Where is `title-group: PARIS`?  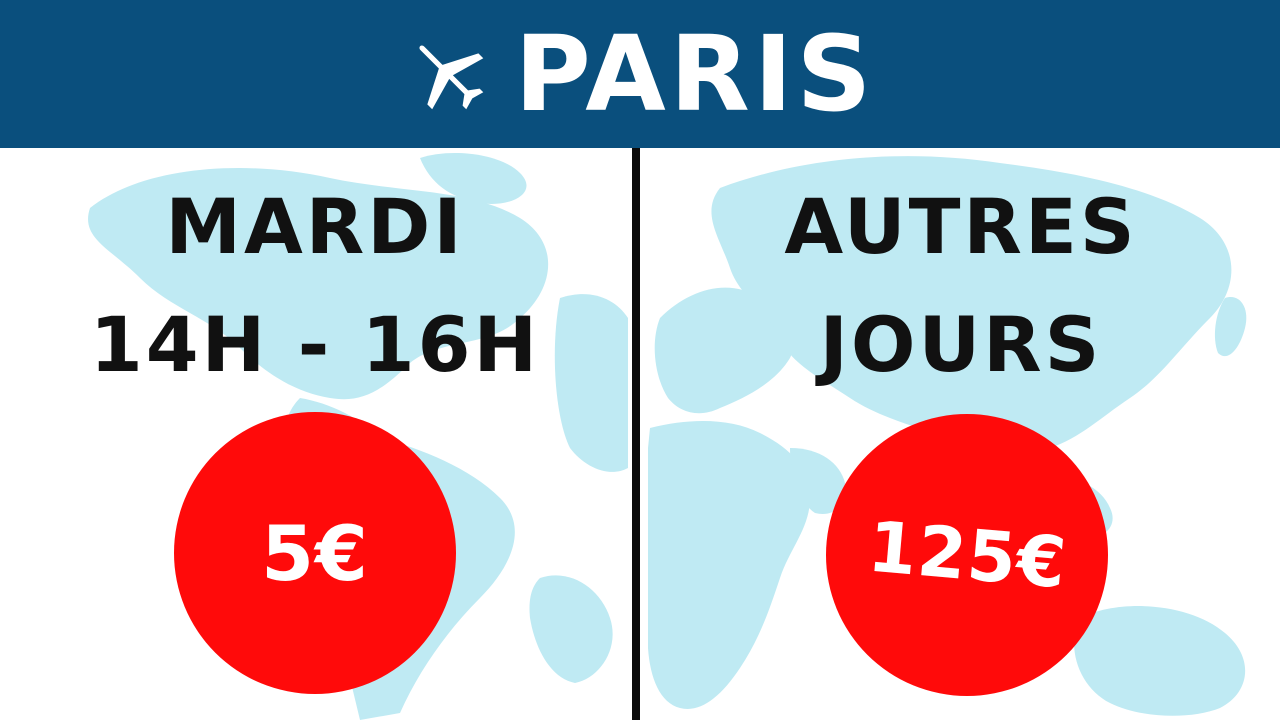 title-group: PARIS is located at coordinates (640, 74).